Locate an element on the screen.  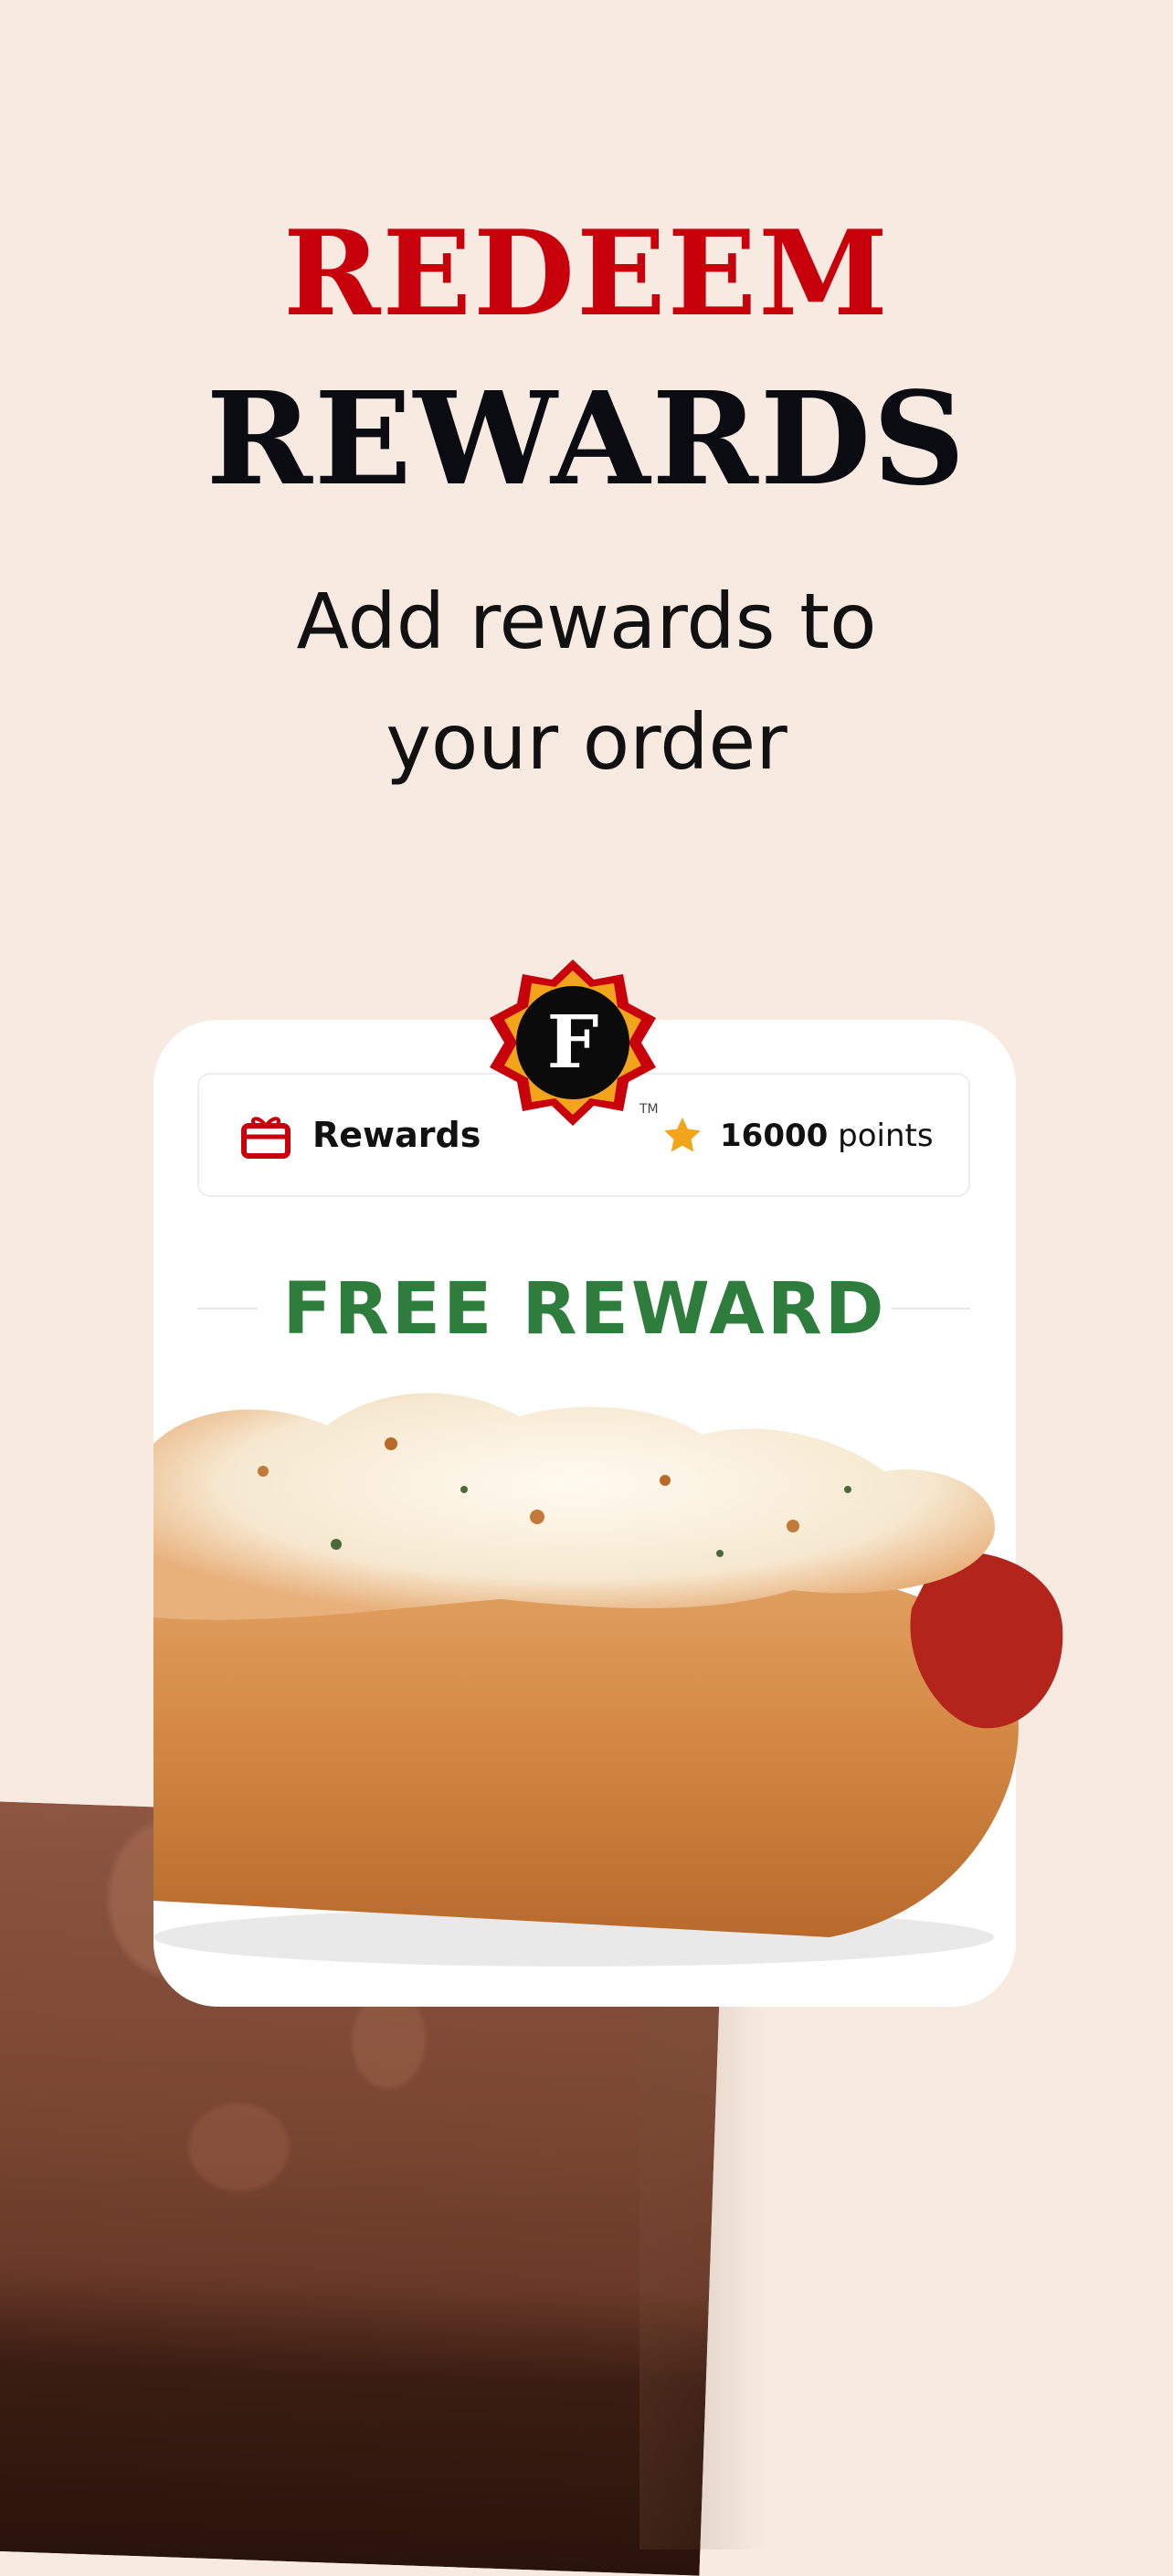
badge-letter: F is located at coordinates (573, 1042).